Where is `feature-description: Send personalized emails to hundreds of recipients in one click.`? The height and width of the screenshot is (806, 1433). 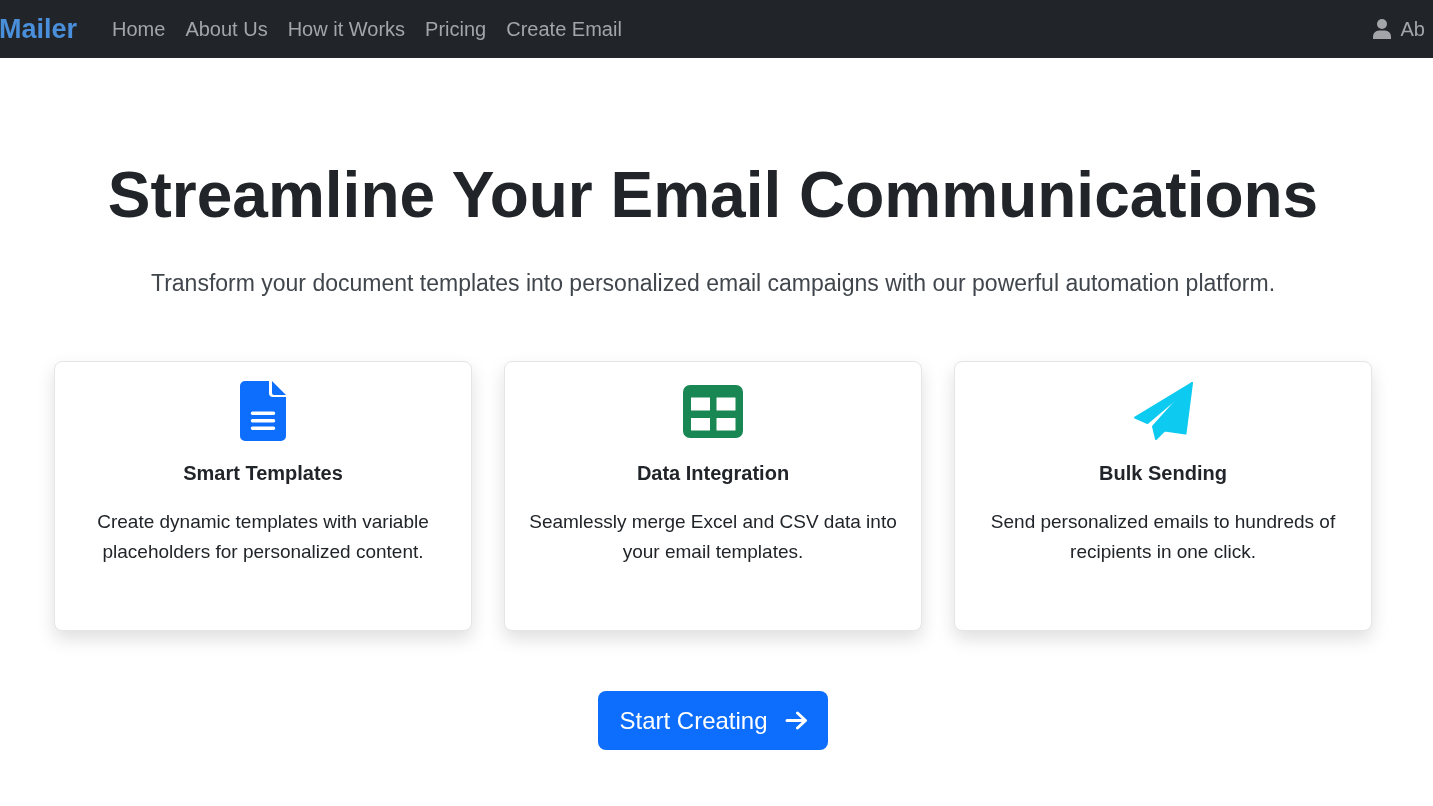
feature-description: Send personalized emails to hundreds of recipients in one click. is located at coordinates (1163, 537).